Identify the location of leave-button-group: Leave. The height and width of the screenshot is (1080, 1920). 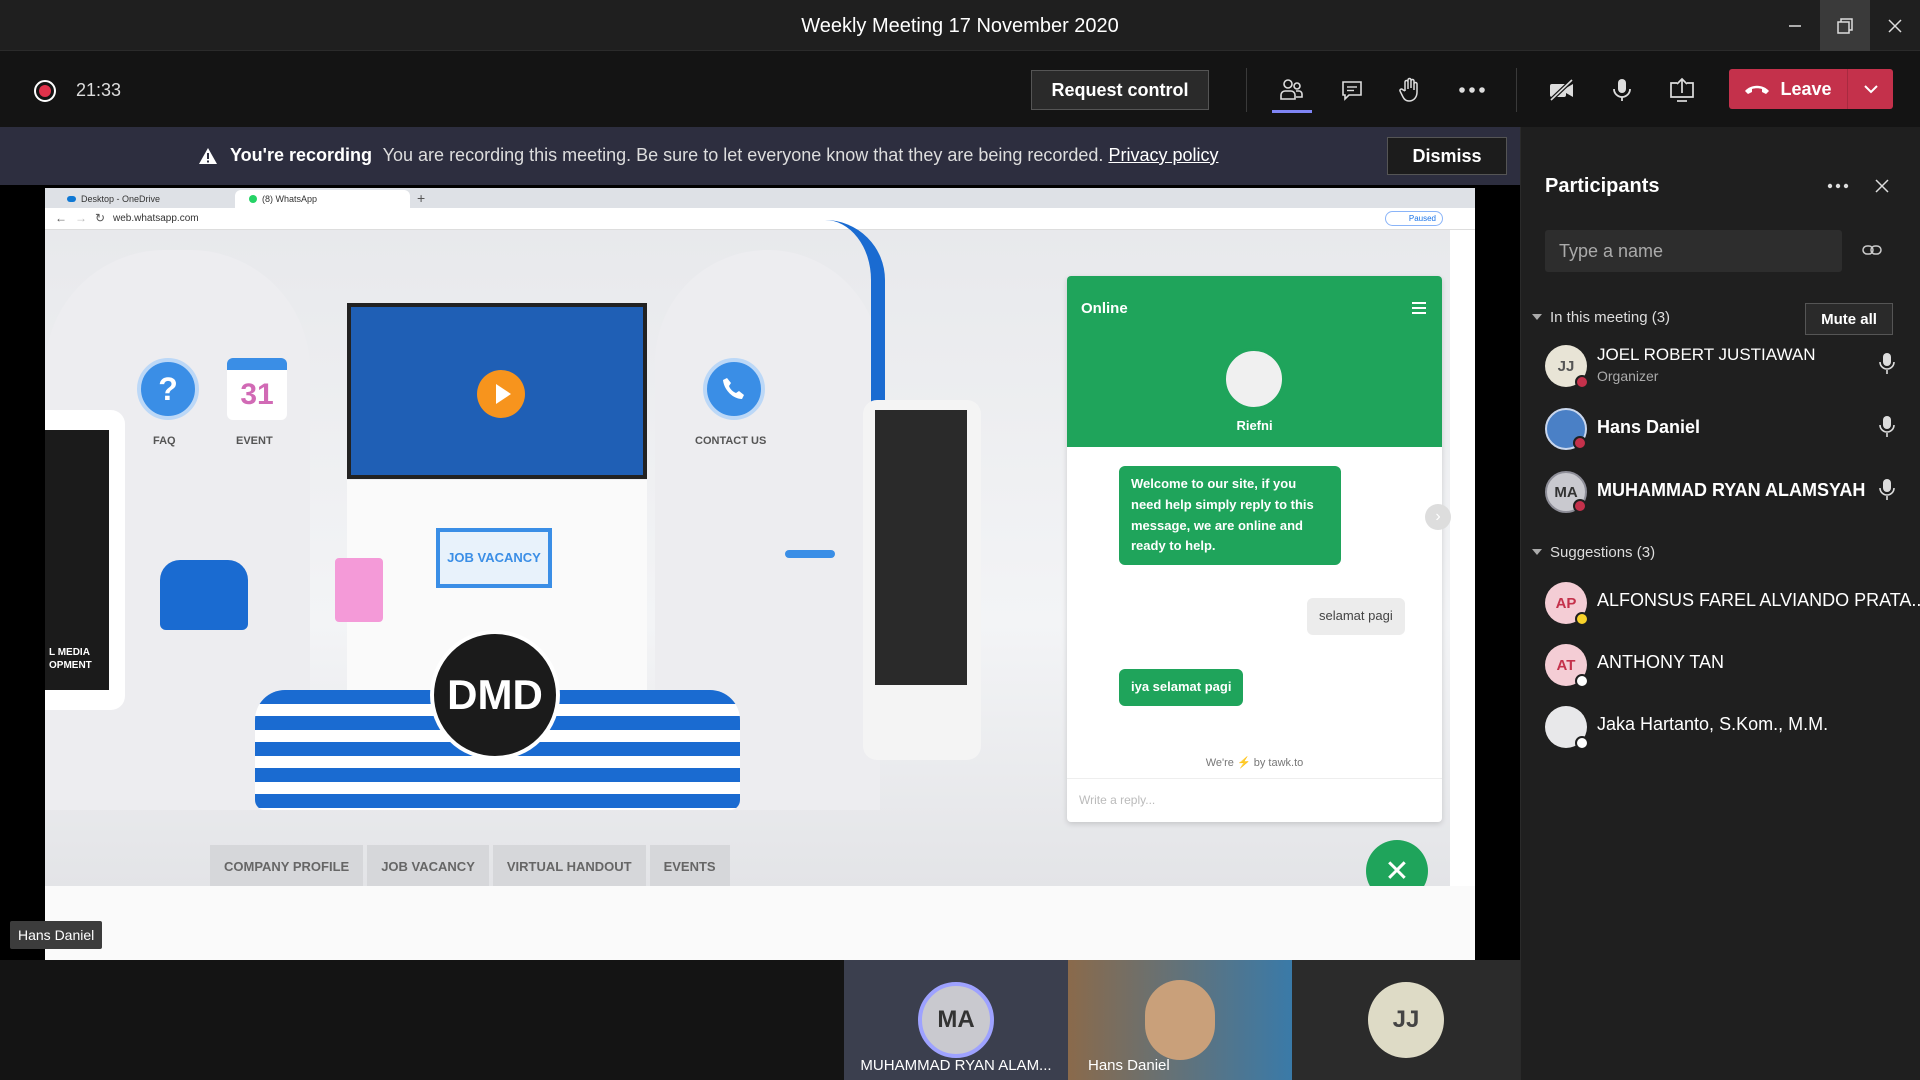
(1811, 89).